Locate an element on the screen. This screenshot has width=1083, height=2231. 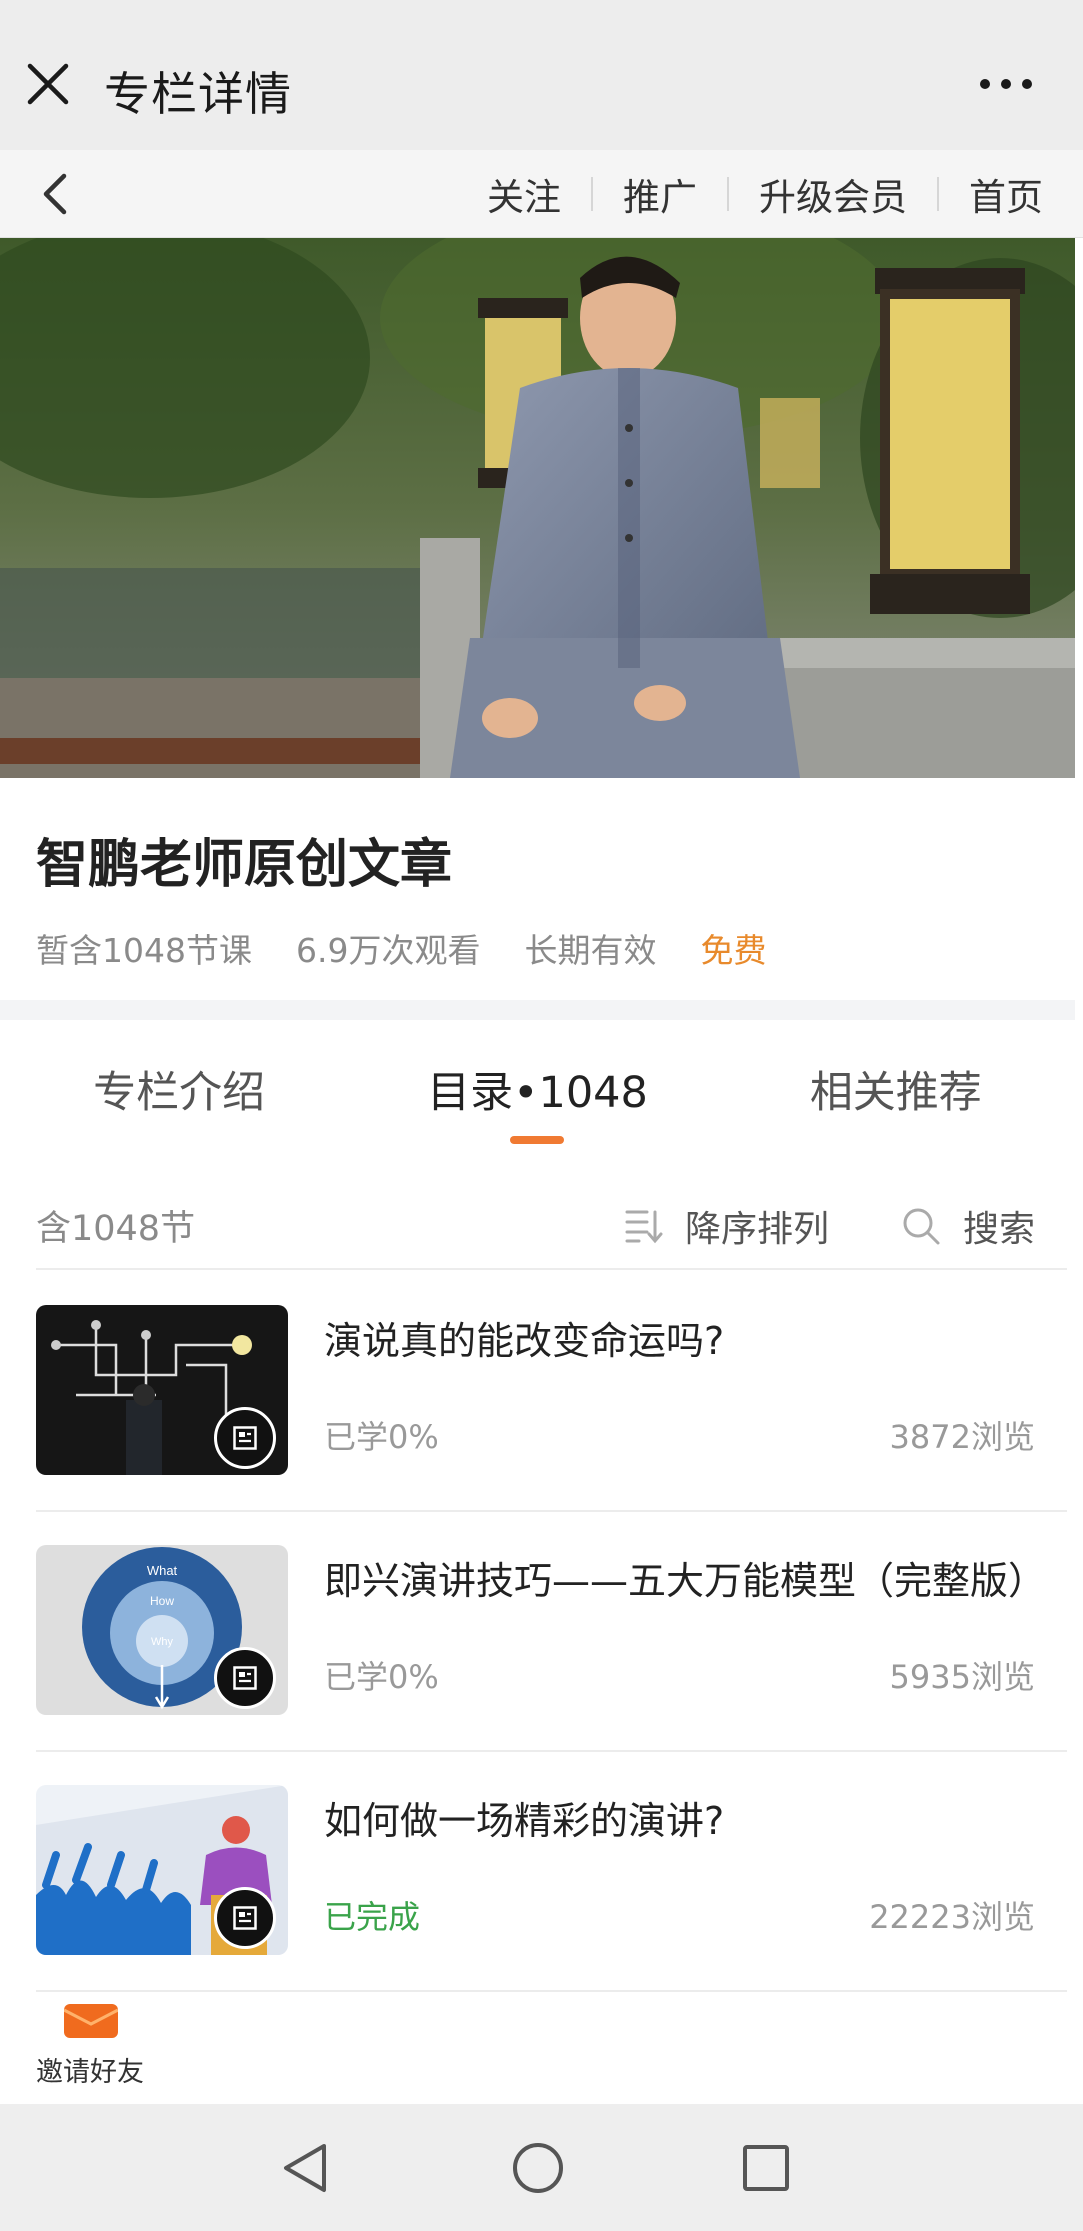
list-item: 如何做一场精彩的演讲? 已完成 22223浏览 is located at coordinates (551, 1872).